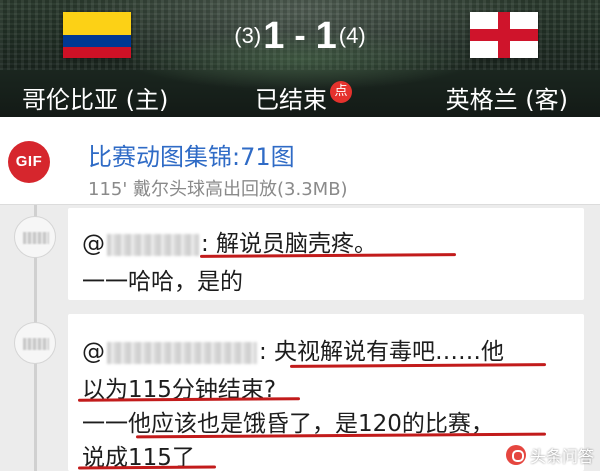  I want to click on away-team-name: 英格兰 (客), so click(507, 97).